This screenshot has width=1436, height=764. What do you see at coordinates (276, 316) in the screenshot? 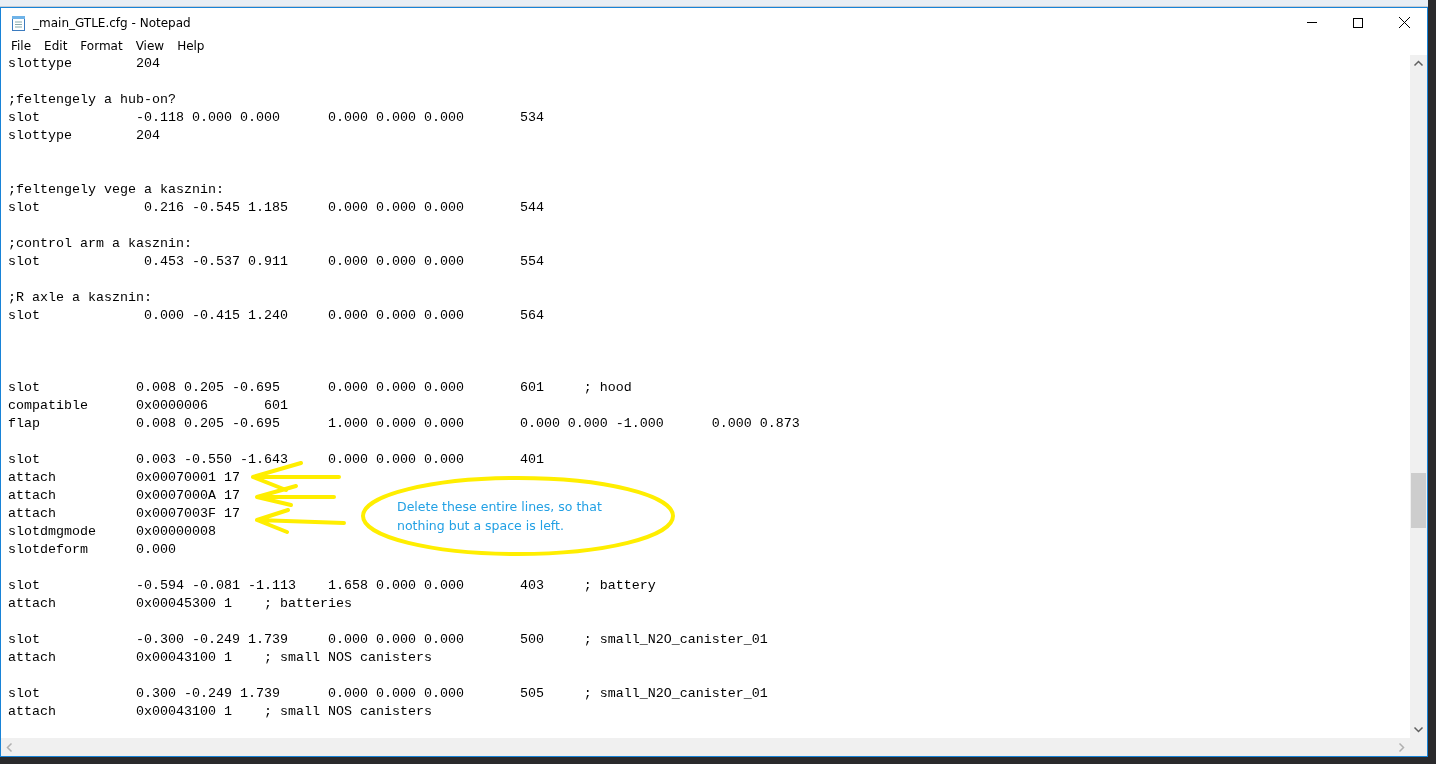
I see `code-line: slot 0.000 -0.415 1.240 0.000 0.000 0.000 564` at bounding box center [276, 316].